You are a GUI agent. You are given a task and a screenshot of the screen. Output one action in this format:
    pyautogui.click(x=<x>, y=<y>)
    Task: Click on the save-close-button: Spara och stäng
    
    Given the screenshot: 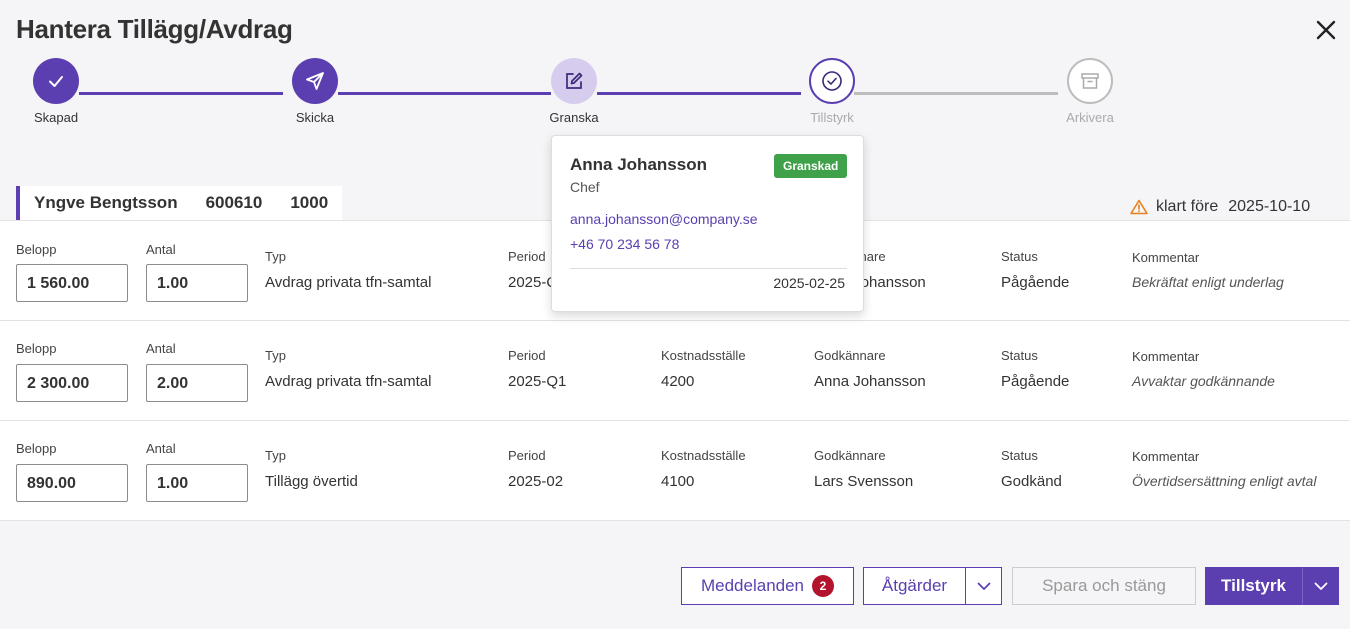 What is the action you would take?
    pyautogui.click(x=1104, y=586)
    